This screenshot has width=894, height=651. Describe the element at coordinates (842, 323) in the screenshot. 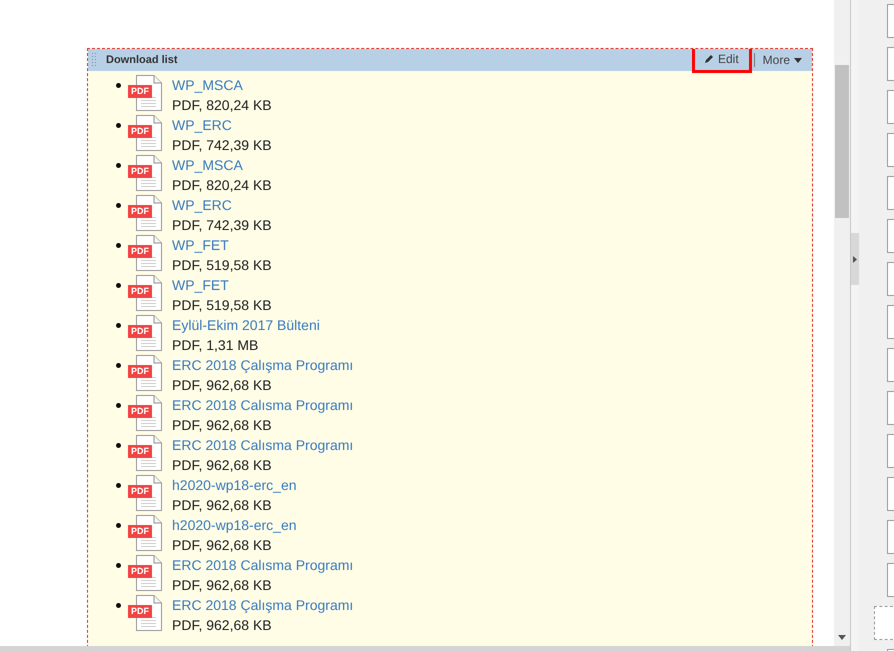

I see `scrollbar` at that location.